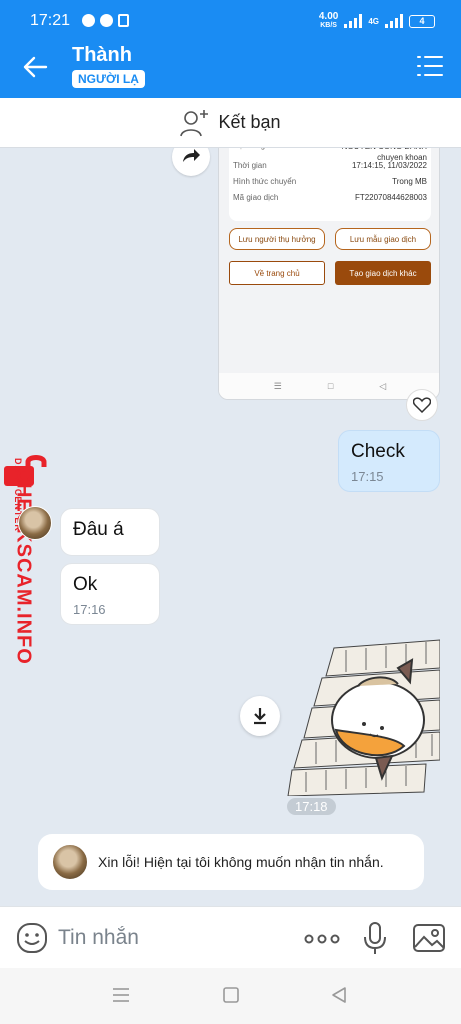 The width and height of the screenshot is (461, 1024). What do you see at coordinates (265, 181) in the screenshot?
I see `detail-label: Hình thức chuyển` at bounding box center [265, 181].